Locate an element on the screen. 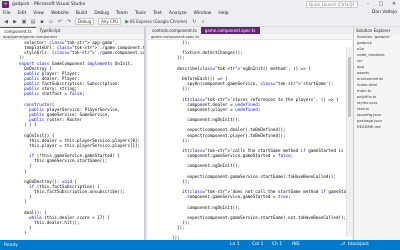 The image size is (400, 250). solution-tree-item: README.md is located at coordinates (377, 127).